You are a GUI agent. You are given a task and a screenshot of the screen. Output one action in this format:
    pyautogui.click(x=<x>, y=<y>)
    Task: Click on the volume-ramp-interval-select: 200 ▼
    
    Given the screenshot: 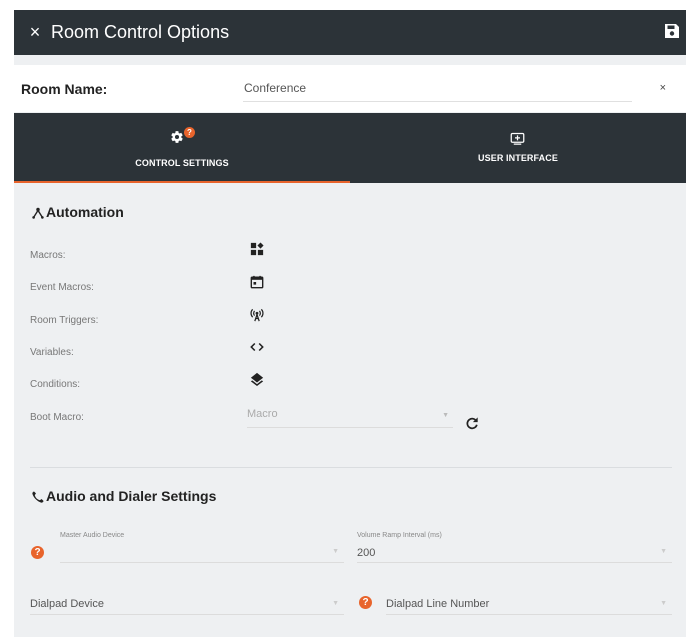 What is the action you would take?
    pyautogui.click(x=514, y=553)
    